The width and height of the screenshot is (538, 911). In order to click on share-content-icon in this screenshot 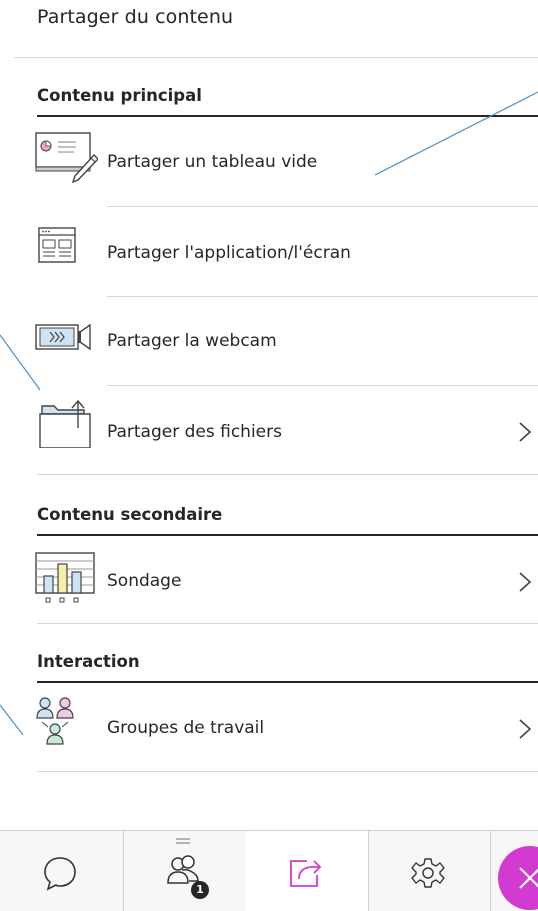, I will do `click(306, 873)`.